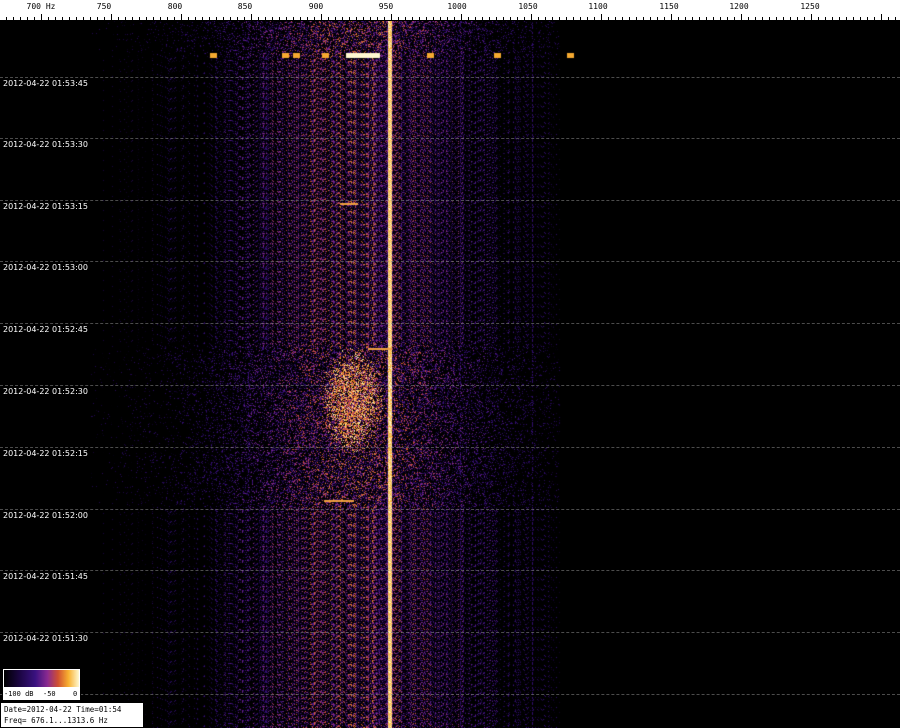 Image resolution: width=900 pixels, height=728 pixels. What do you see at coordinates (528, 6) in the screenshot?
I see `freq-tick-label: 1050` at bounding box center [528, 6].